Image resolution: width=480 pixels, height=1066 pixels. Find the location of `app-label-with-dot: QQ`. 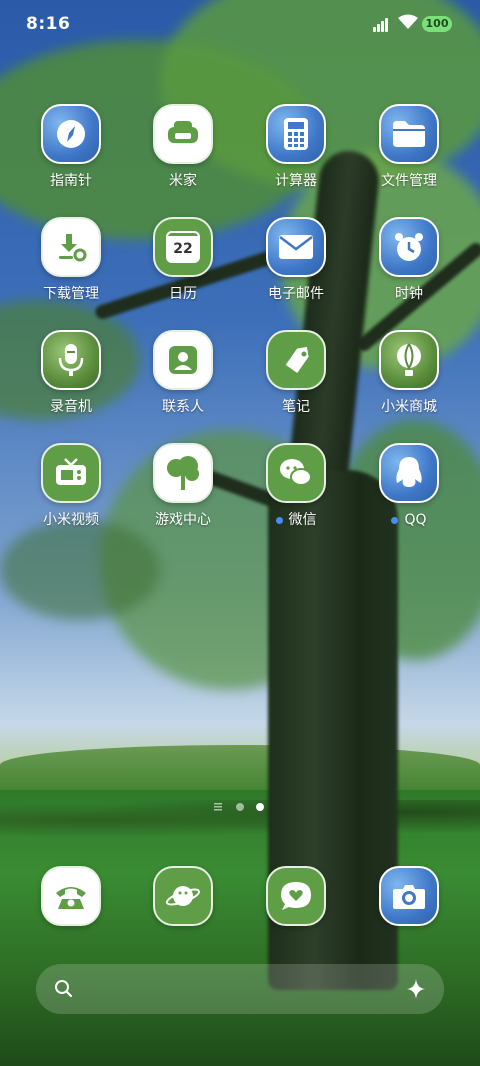

app-label-with-dot: QQ is located at coordinates (409, 520).